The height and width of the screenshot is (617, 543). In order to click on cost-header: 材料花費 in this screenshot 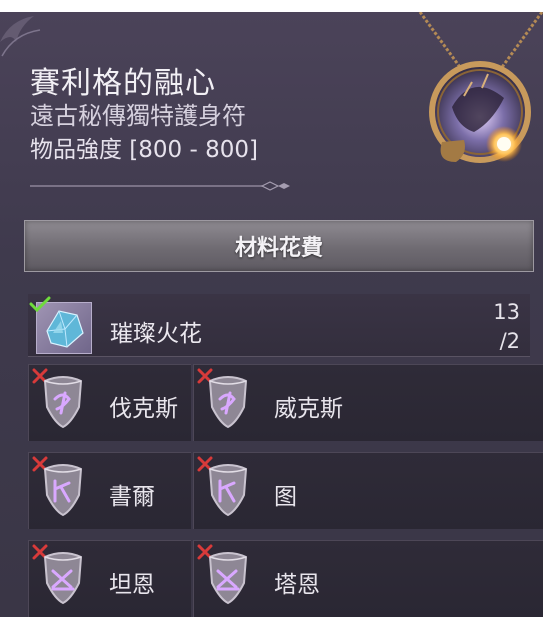, I will do `click(279, 246)`.